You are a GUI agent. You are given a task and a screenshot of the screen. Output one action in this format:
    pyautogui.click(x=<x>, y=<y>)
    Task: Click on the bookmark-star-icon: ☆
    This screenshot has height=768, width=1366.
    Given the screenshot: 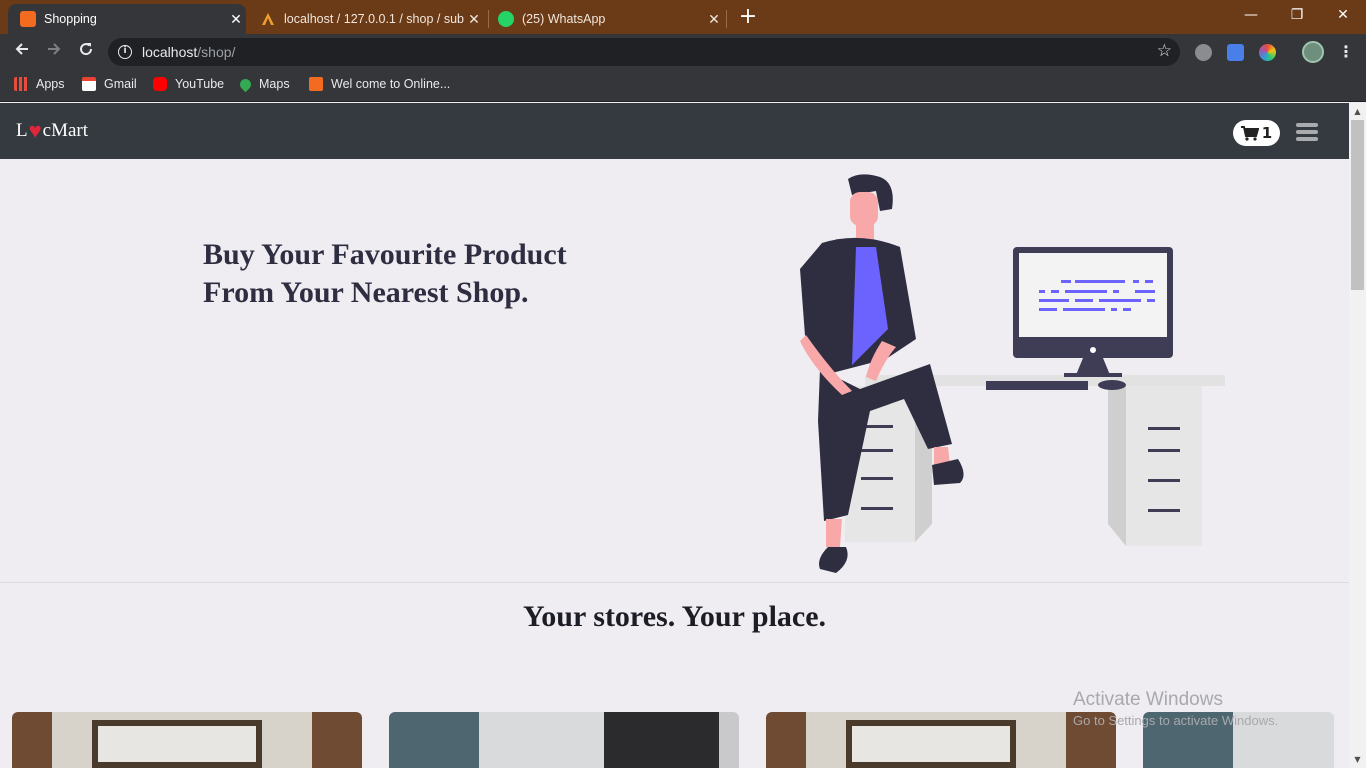 What is the action you would take?
    pyautogui.click(x=1164, y=51)
    